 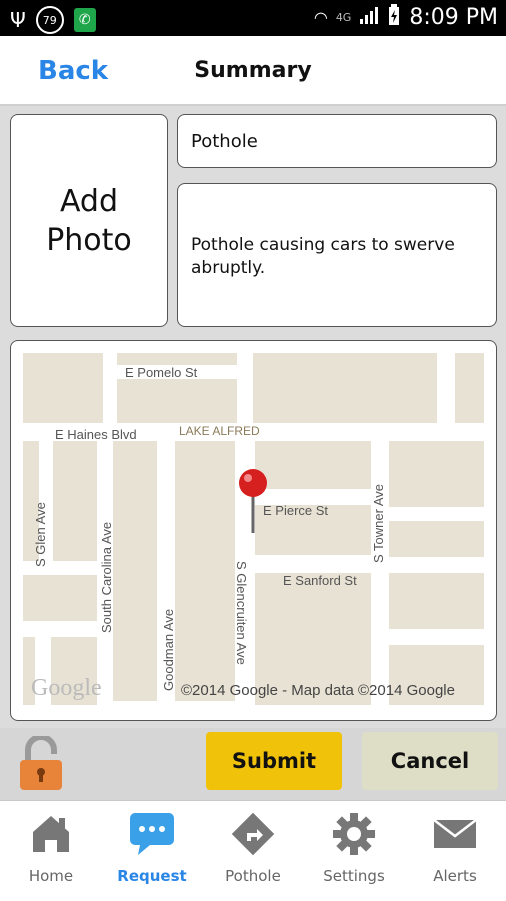 I want to click on tab-settings: Settings, so click(x=354, y=853).